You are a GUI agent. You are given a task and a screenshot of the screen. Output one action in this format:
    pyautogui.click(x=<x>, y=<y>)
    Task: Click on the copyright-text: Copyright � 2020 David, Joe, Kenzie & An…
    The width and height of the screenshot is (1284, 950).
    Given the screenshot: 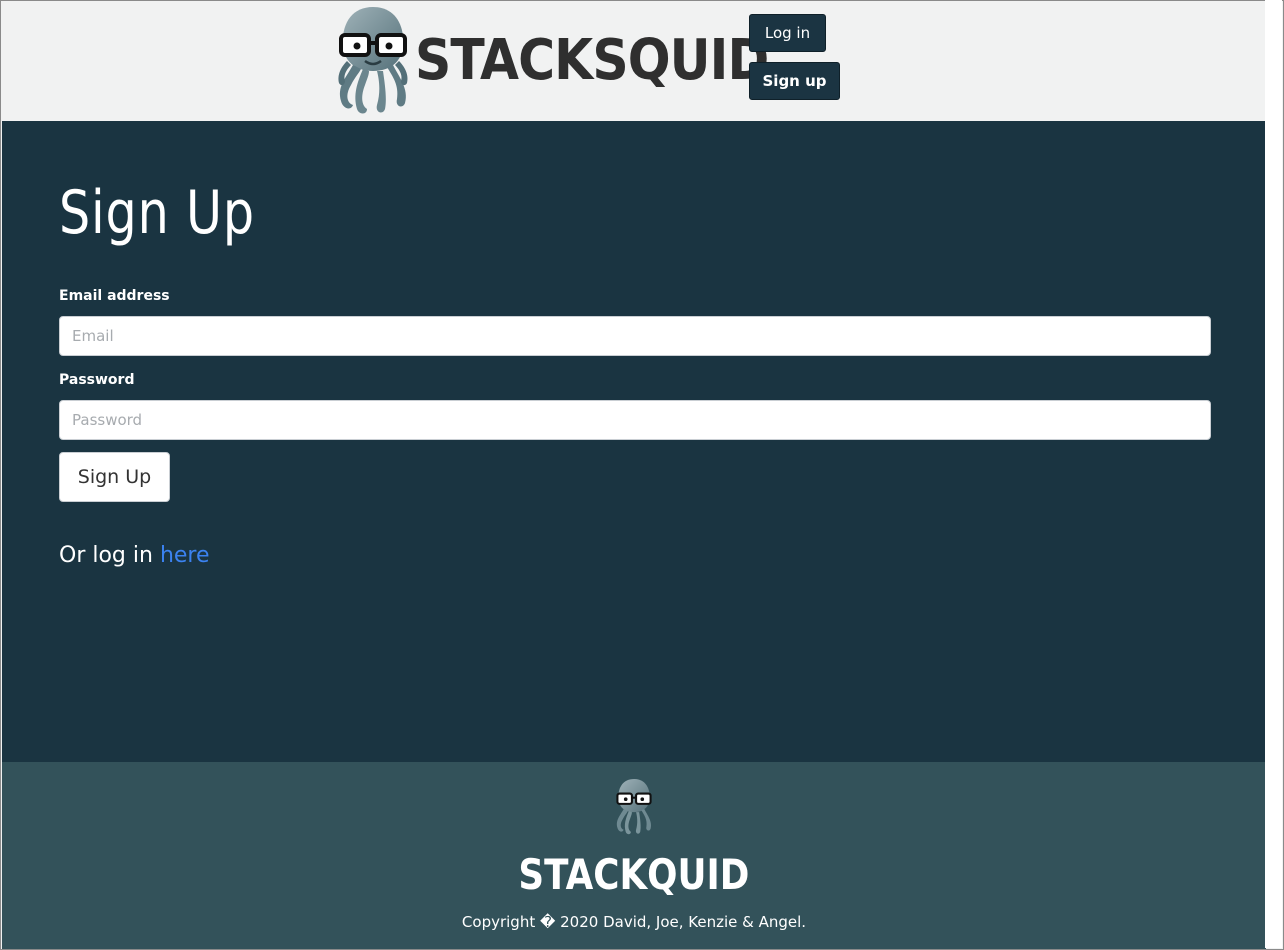 What is the action you would take?
    pyautogui.click(x=634, y=922)
    